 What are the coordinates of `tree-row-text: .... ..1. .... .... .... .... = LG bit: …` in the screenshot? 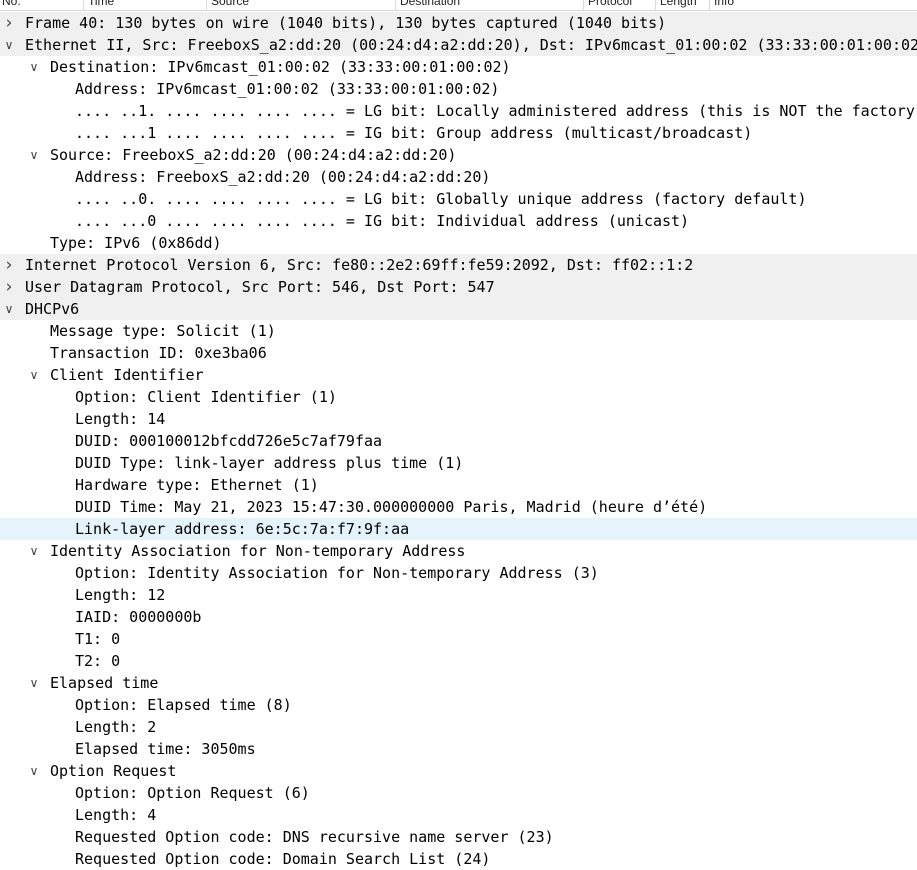 It's located at (496, 111).